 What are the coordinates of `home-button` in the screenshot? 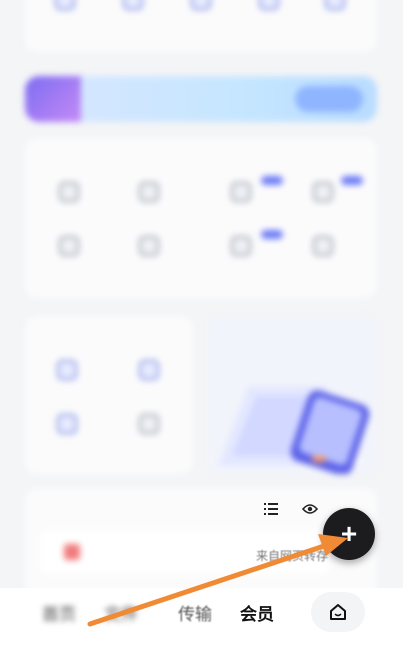 It's located at (338, 612).